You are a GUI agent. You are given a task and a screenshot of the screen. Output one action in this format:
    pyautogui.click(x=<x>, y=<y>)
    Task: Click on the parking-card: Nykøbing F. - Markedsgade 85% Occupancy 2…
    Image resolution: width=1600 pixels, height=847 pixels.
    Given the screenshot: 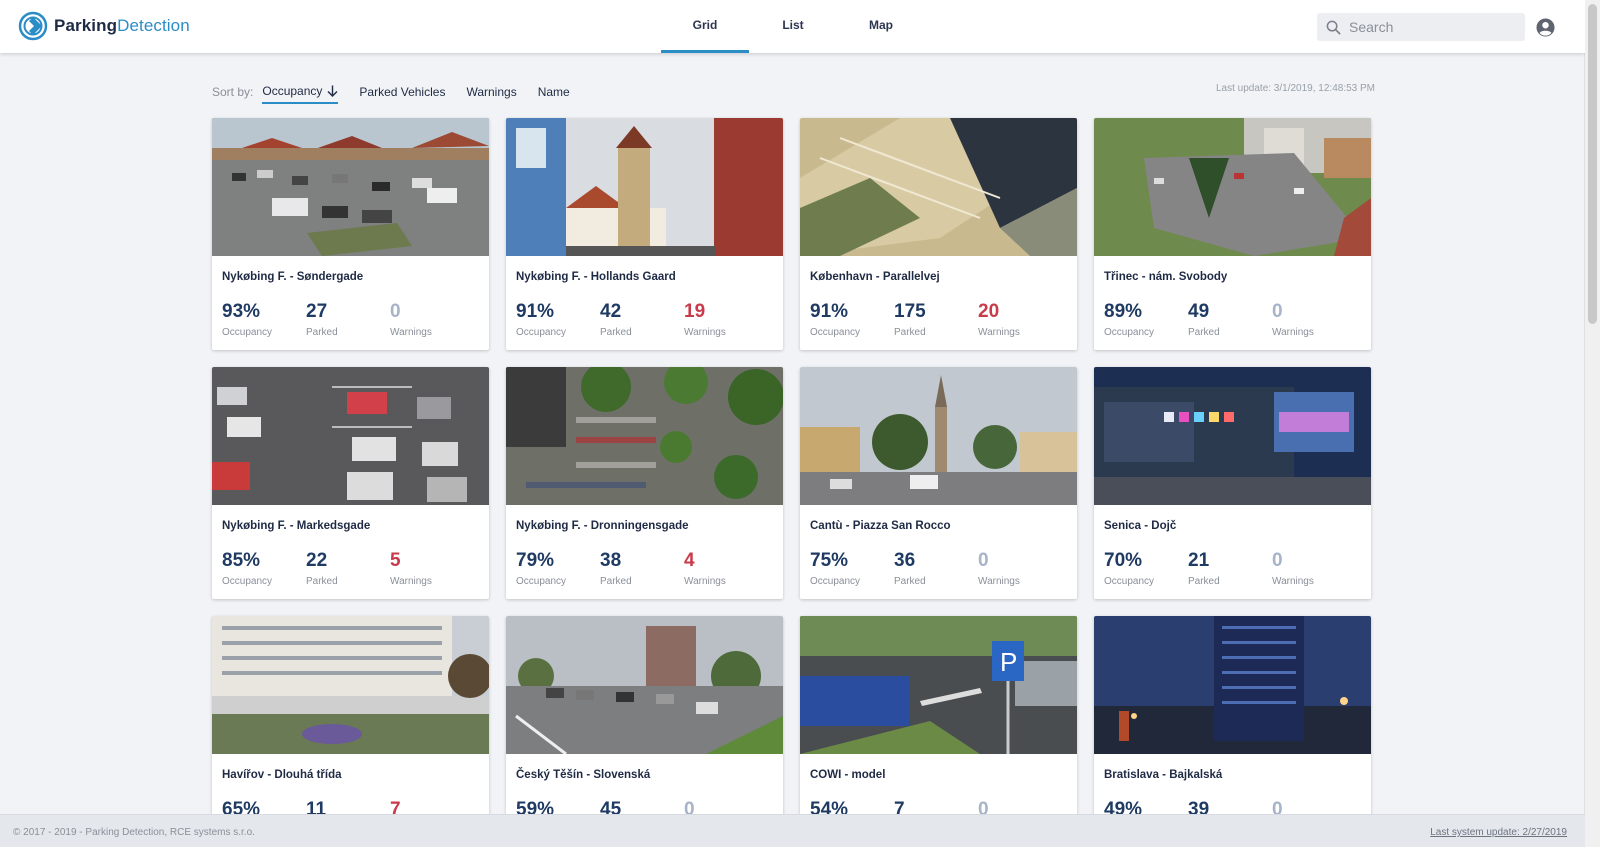 What is the action you would take?
    pyautogui.click(x=350, y=483)
    